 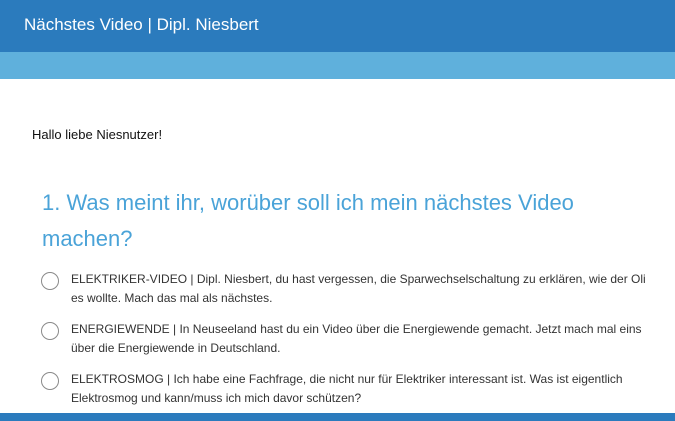 I want to click on header-bar: Nächstes Video | Dipl. Niesbert, so click(x=337, y=26).